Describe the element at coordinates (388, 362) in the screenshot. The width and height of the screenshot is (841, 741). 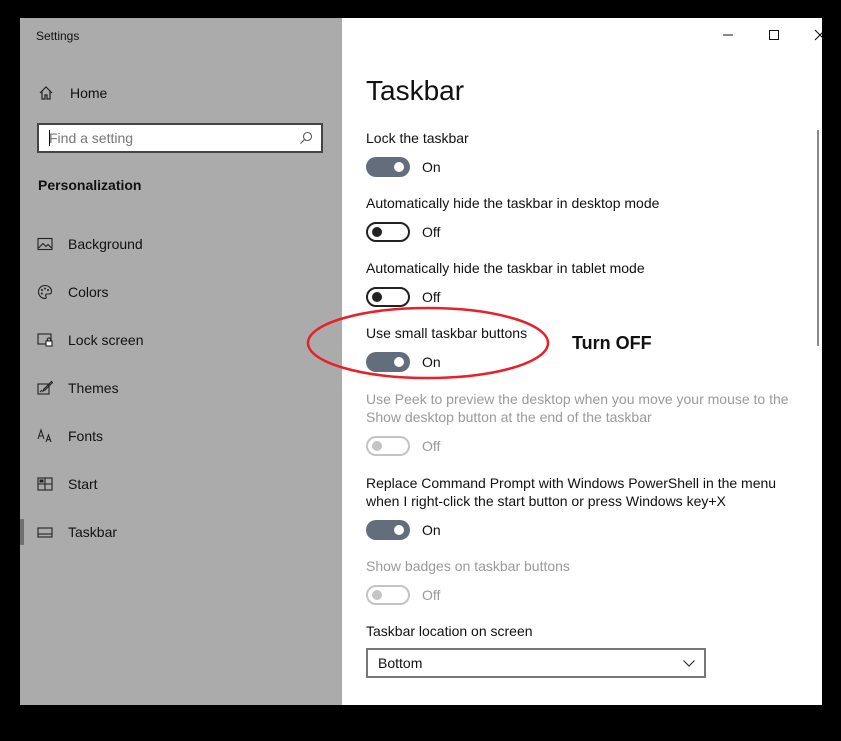
I see `toggle-small-buttons` at that location.